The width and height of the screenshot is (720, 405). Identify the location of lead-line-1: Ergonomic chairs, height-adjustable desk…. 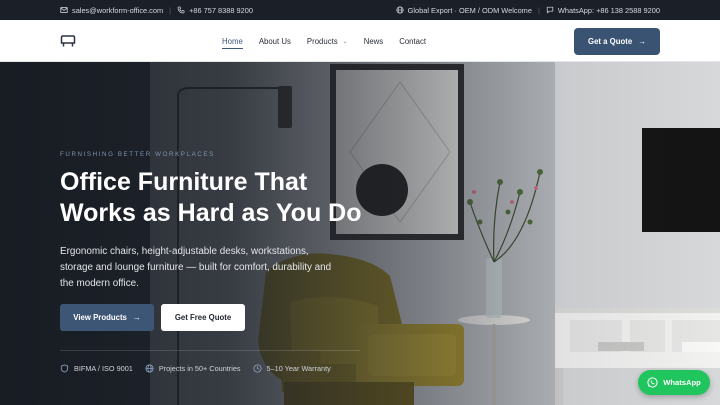
(184, 251).